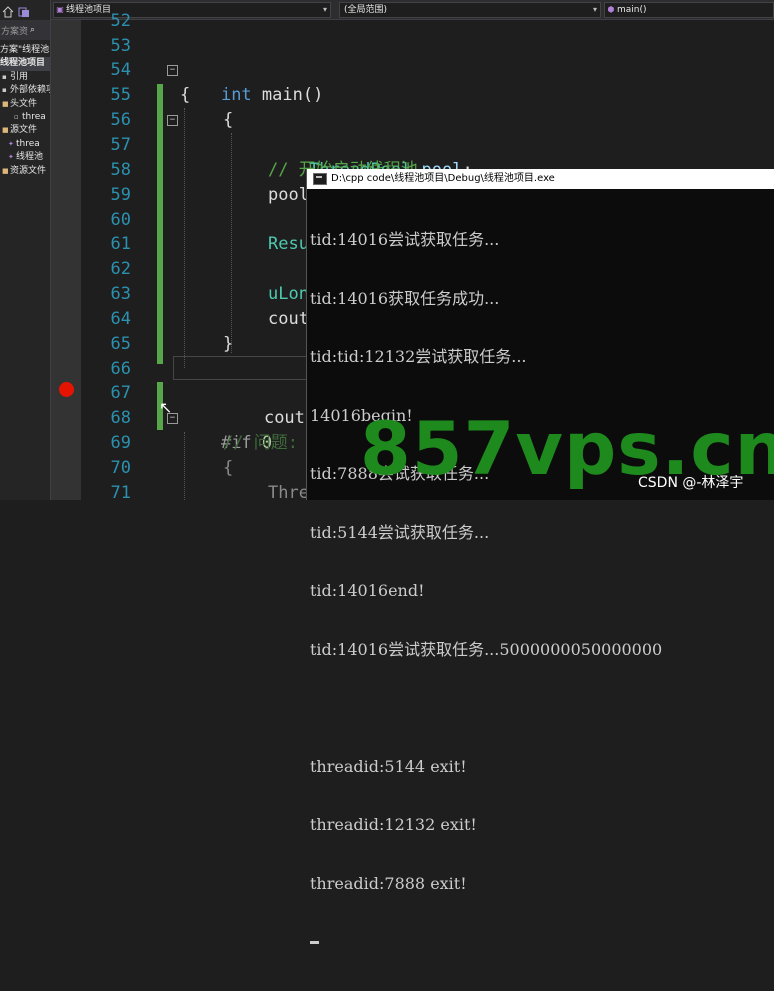  I want to click on console-cursor-line, so click(542, 942).